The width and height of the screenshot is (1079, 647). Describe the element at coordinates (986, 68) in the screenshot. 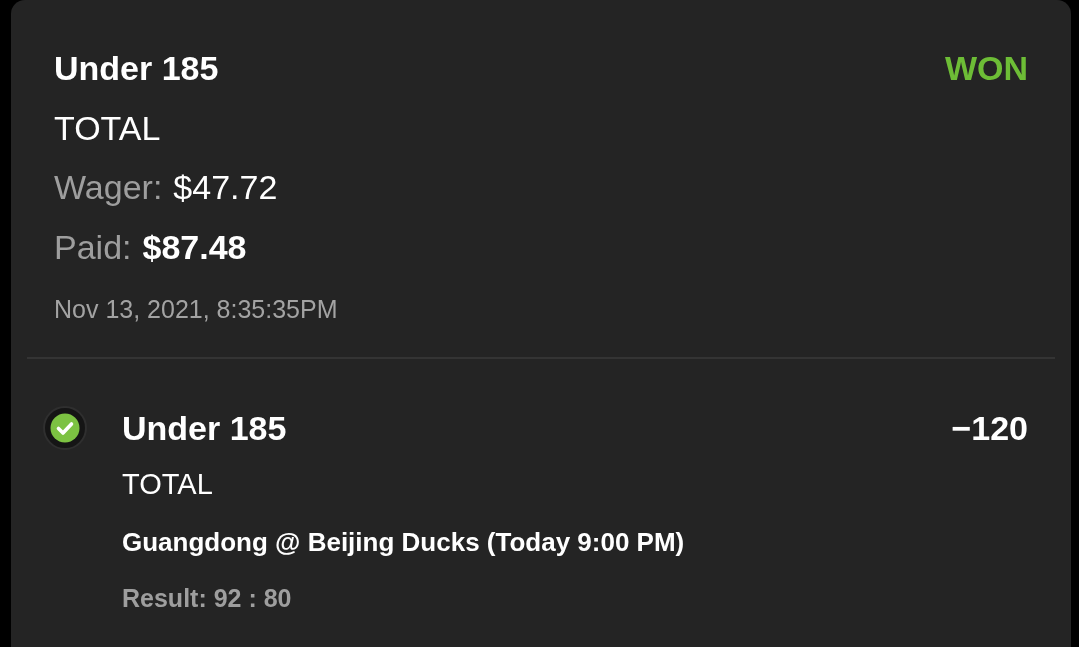

I see `bet-status: WON` at that location.